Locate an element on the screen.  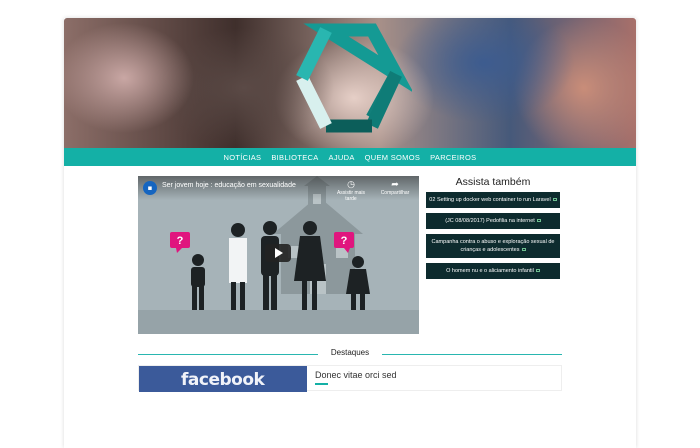
watch-item-label: (JC 08/08/2017) Pedofilia na internet is located at coordinates (490, 221).